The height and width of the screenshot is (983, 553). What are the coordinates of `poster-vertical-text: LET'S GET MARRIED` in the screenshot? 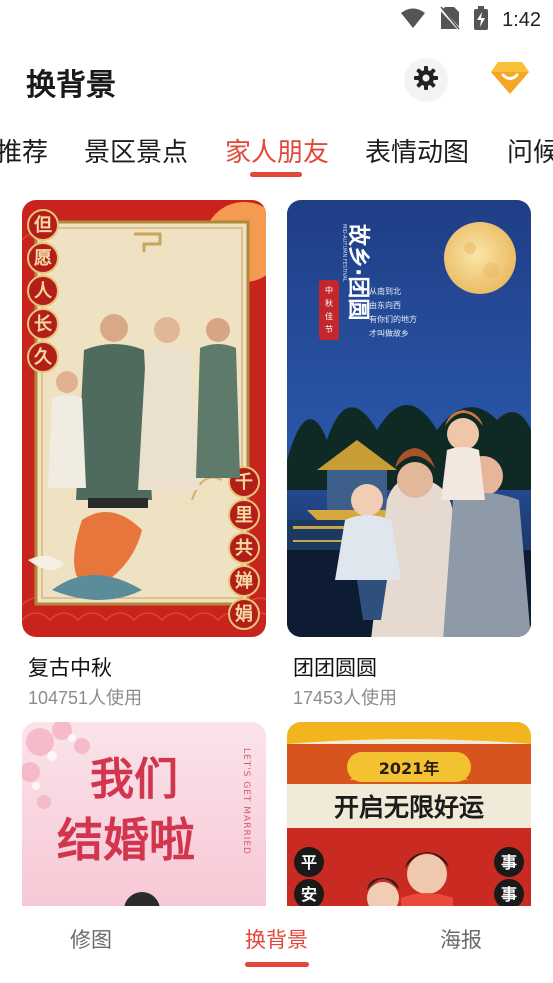 It's located at (246, 801).